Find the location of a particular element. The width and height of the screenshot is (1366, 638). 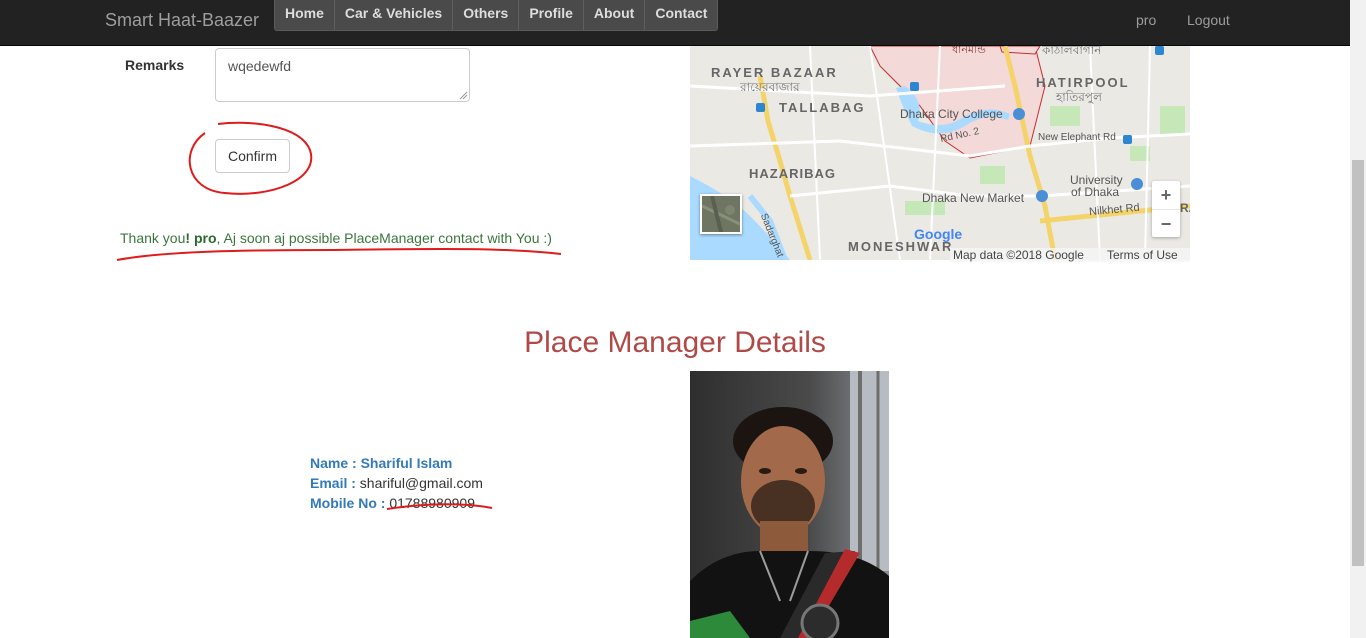

map-data-text: Map data ©2018 Google is located at coordinates (1018, 255).